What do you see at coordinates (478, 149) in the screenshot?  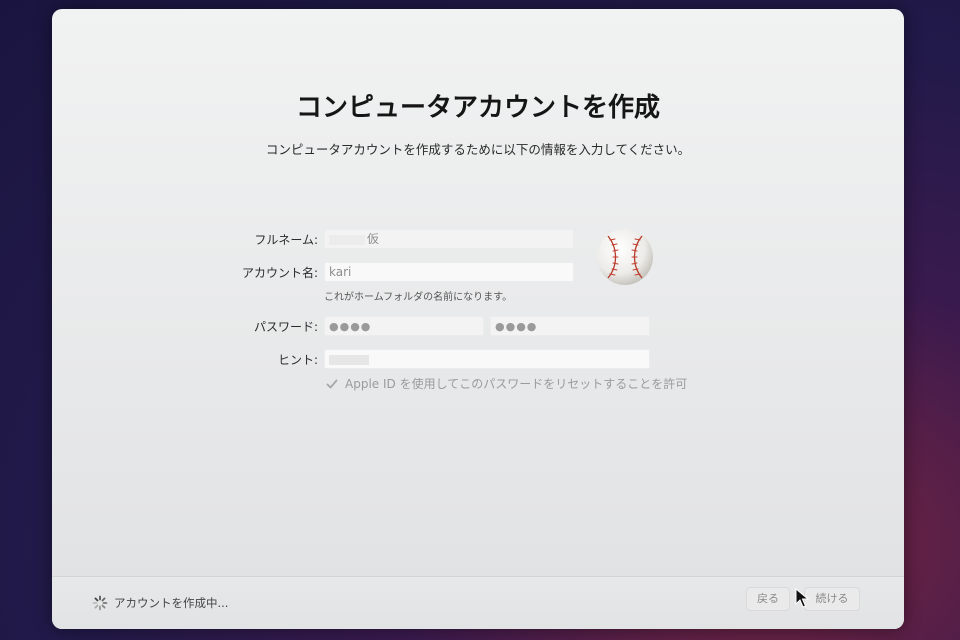 I see `page-subtitle: コンピュータアカウントを作成するために以下の情報を入力してください。` at bounding box center [478, 149].